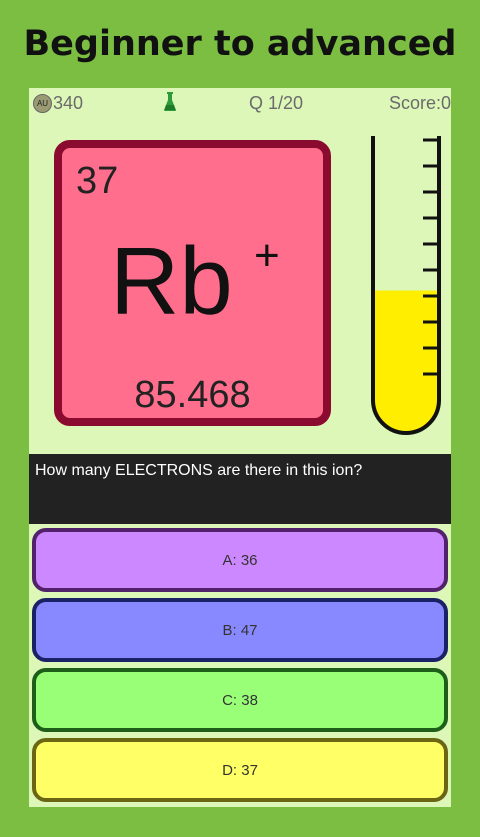 This screenshot has height=837, width=480. What do you see at coordinates (419, 103) in the screenshot?
I see `score-display: Score:0` at bounding box center [419, 103].